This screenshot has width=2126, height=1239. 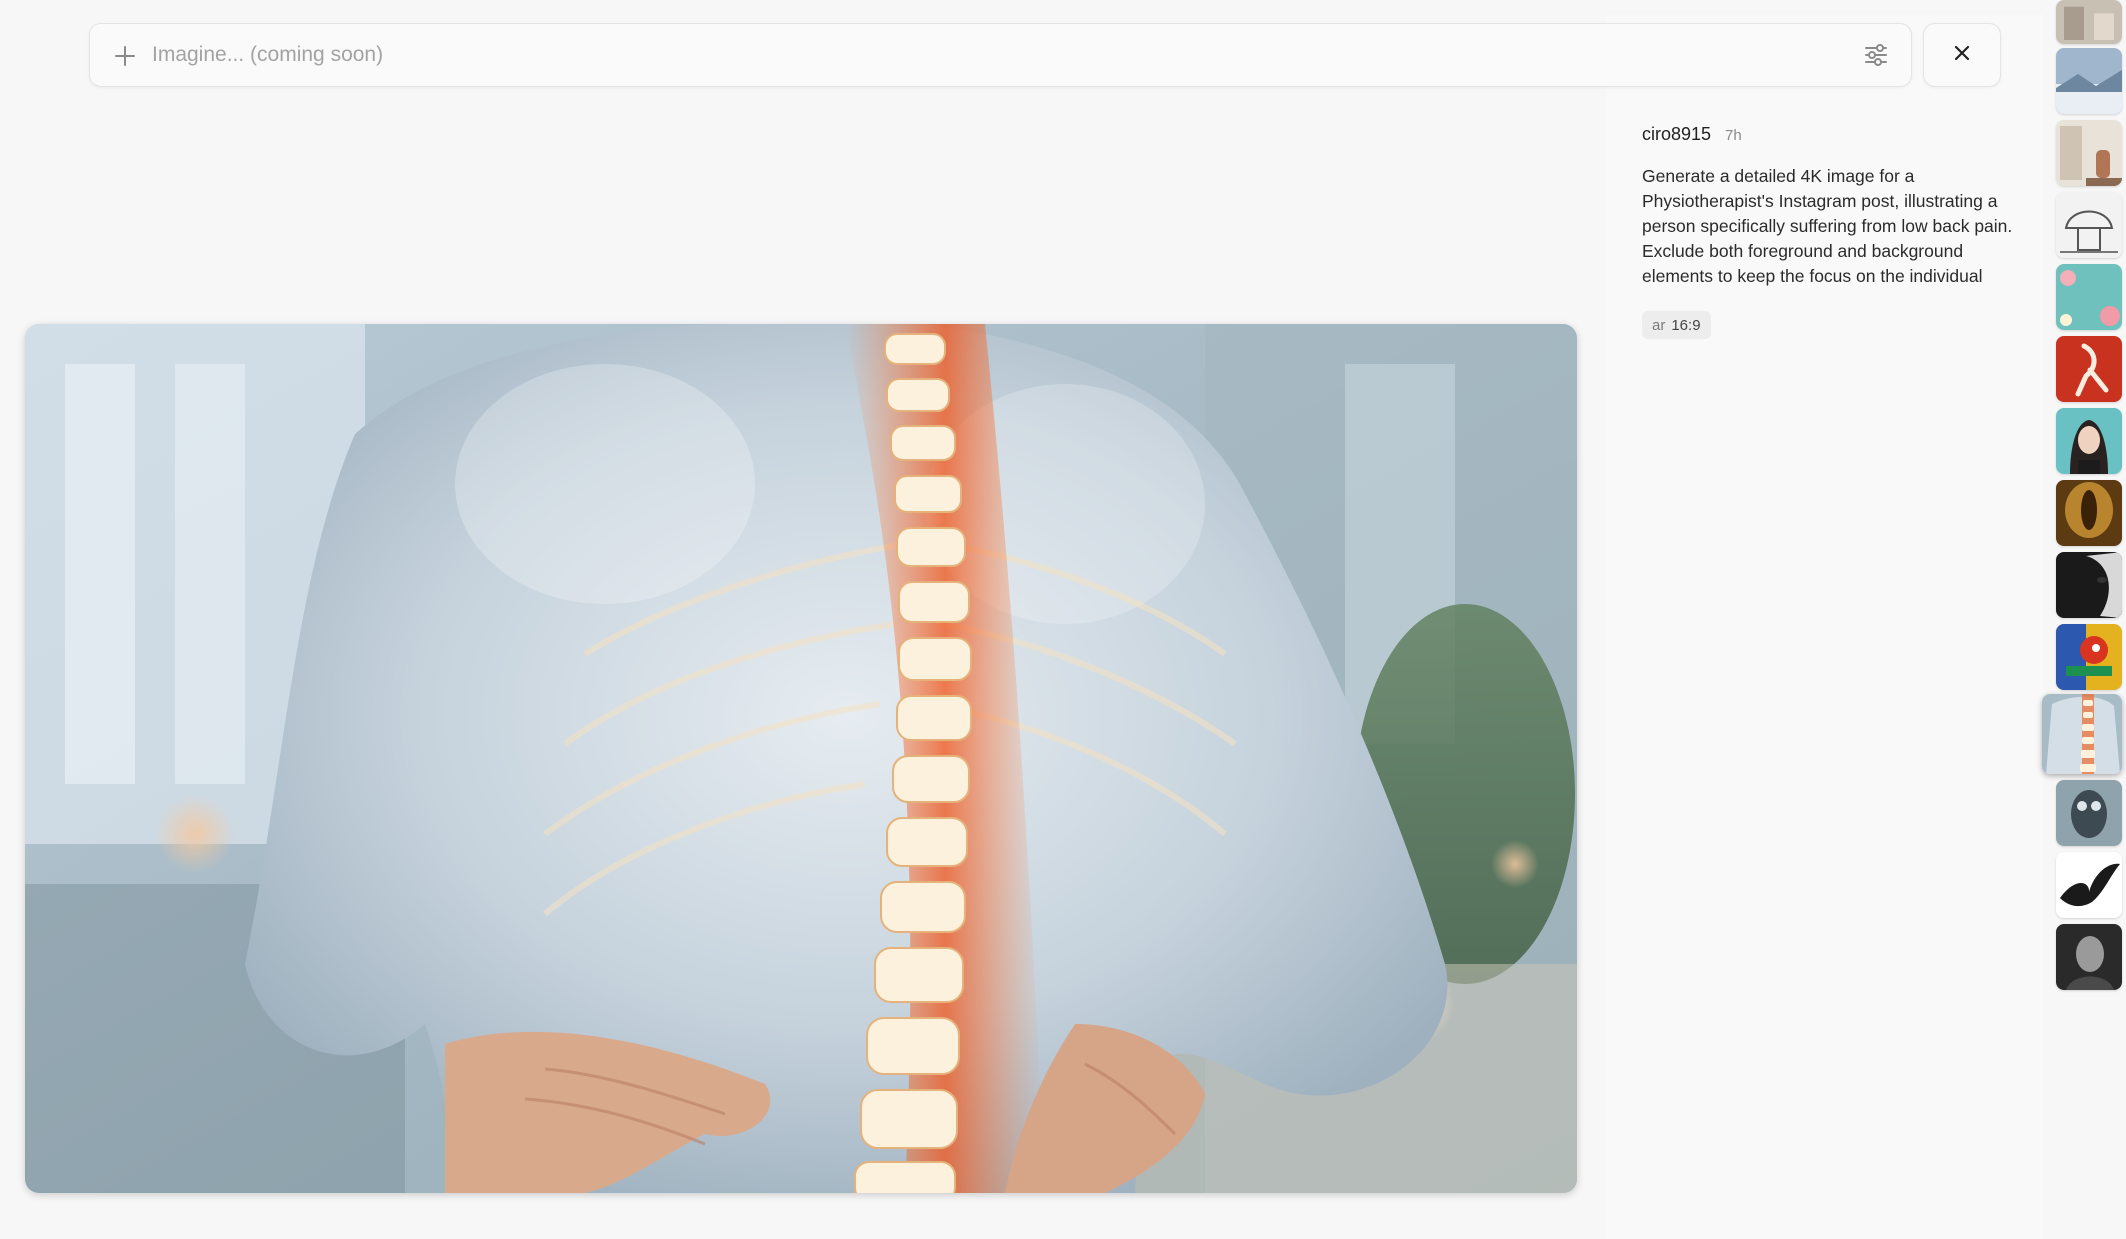 What do you see at coordinates (2089, 22) in the screenshot?
I see `thumbnail-room-interior` at bounding box center [2089, 22].